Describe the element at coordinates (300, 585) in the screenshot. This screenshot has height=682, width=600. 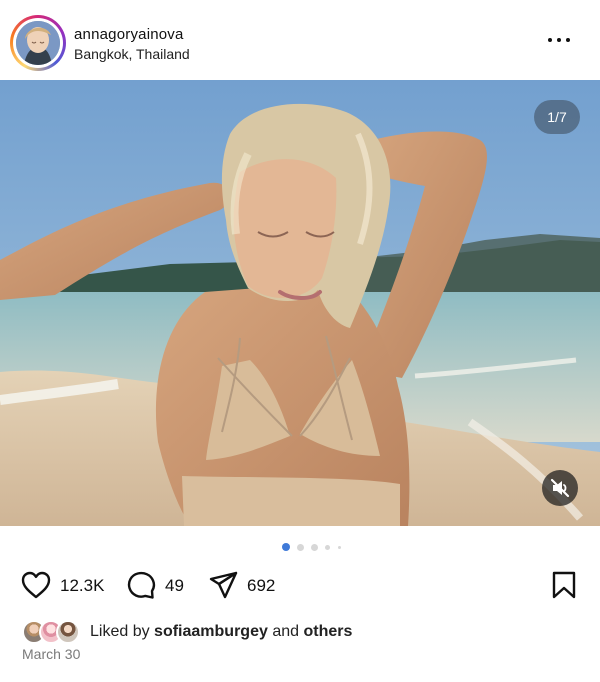
I see `post-actions: 12.3K 49 692` at that location.